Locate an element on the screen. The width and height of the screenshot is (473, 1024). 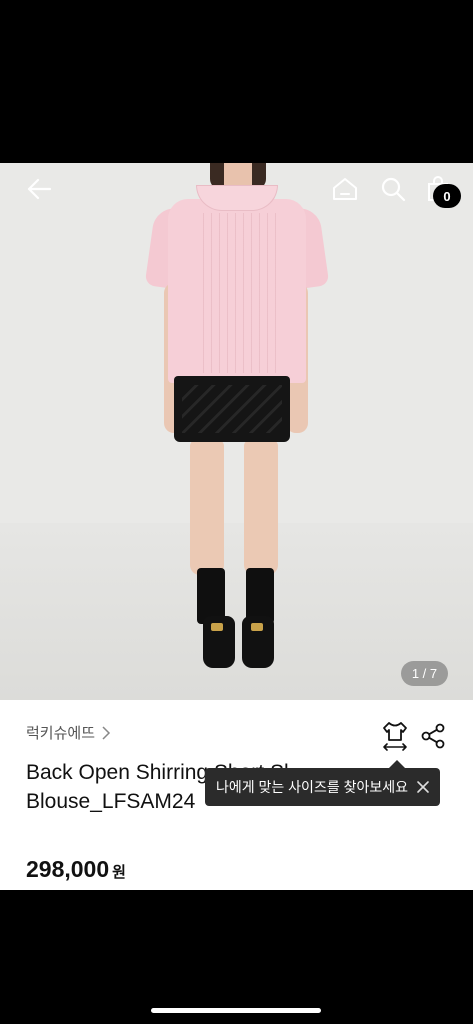
skirt-texture is located at coordinates (232, 409).